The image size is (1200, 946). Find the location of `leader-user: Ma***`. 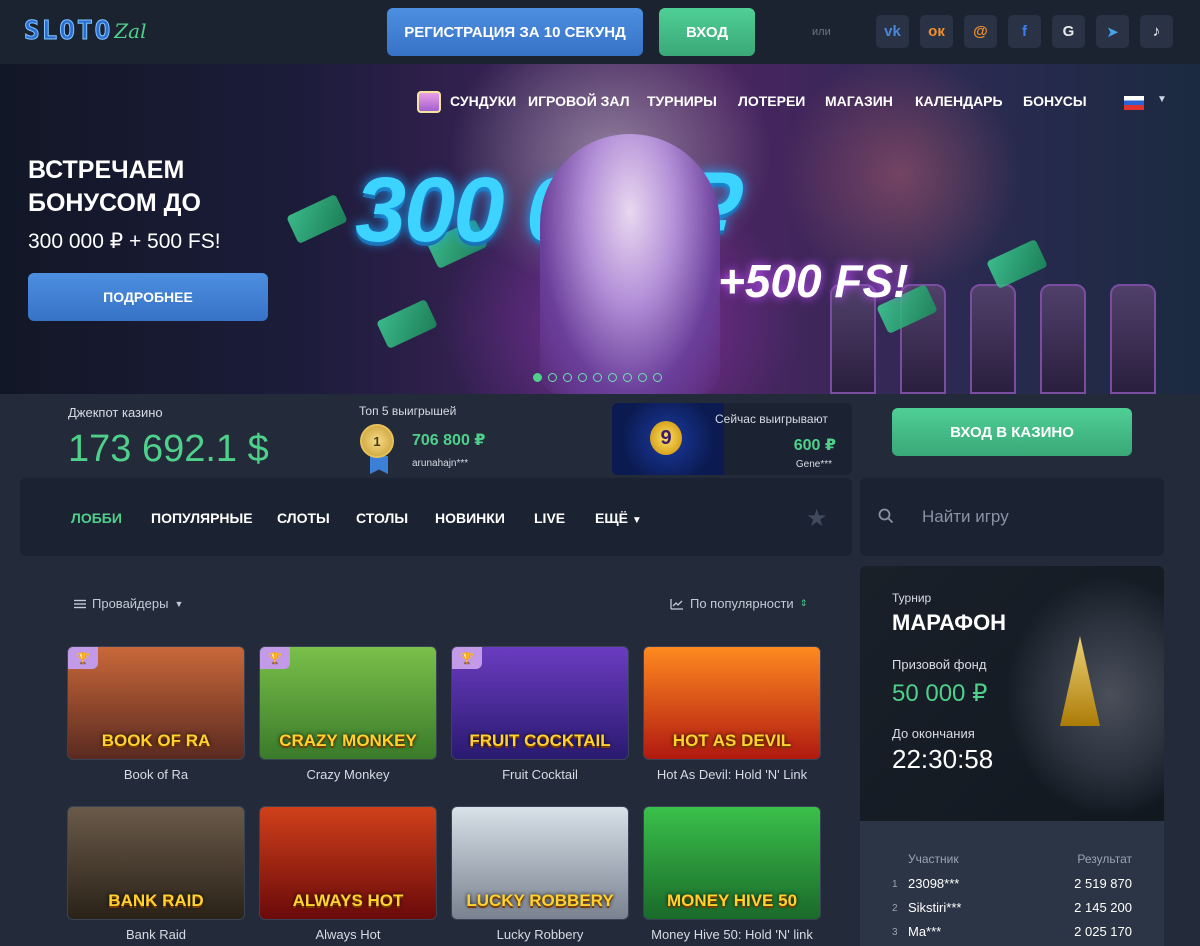

leader-user: Ma*** is located at coordinates (925, 931).